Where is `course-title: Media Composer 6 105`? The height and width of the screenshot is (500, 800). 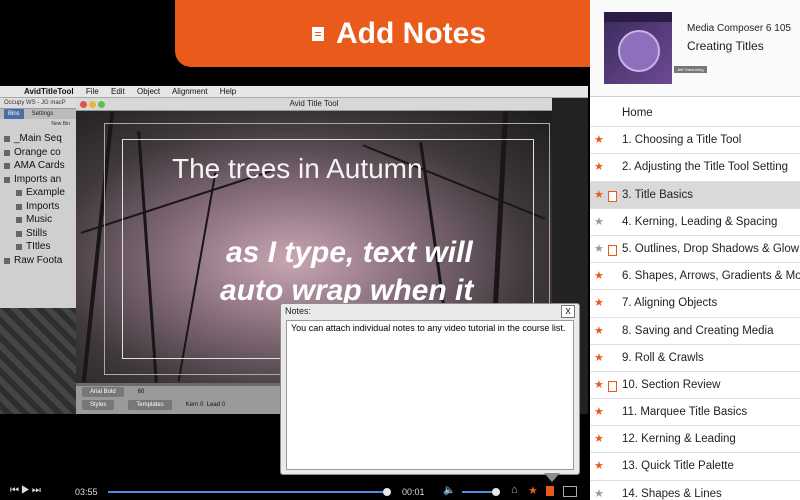
course-title: Media Composer 6 105 is located at coordinates (739, 28).